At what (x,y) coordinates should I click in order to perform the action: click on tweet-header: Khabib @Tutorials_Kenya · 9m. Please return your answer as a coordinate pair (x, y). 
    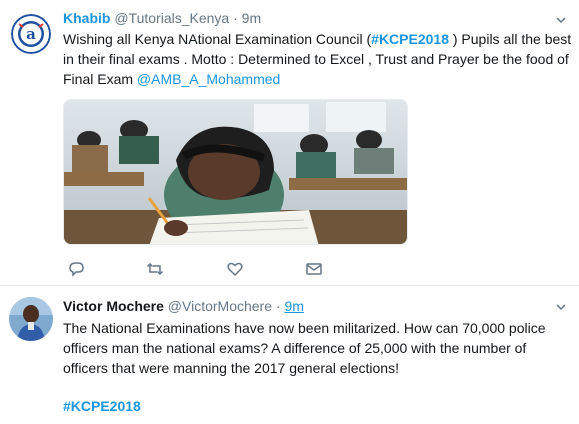
    Looking at the image, I should click on (162, 18).